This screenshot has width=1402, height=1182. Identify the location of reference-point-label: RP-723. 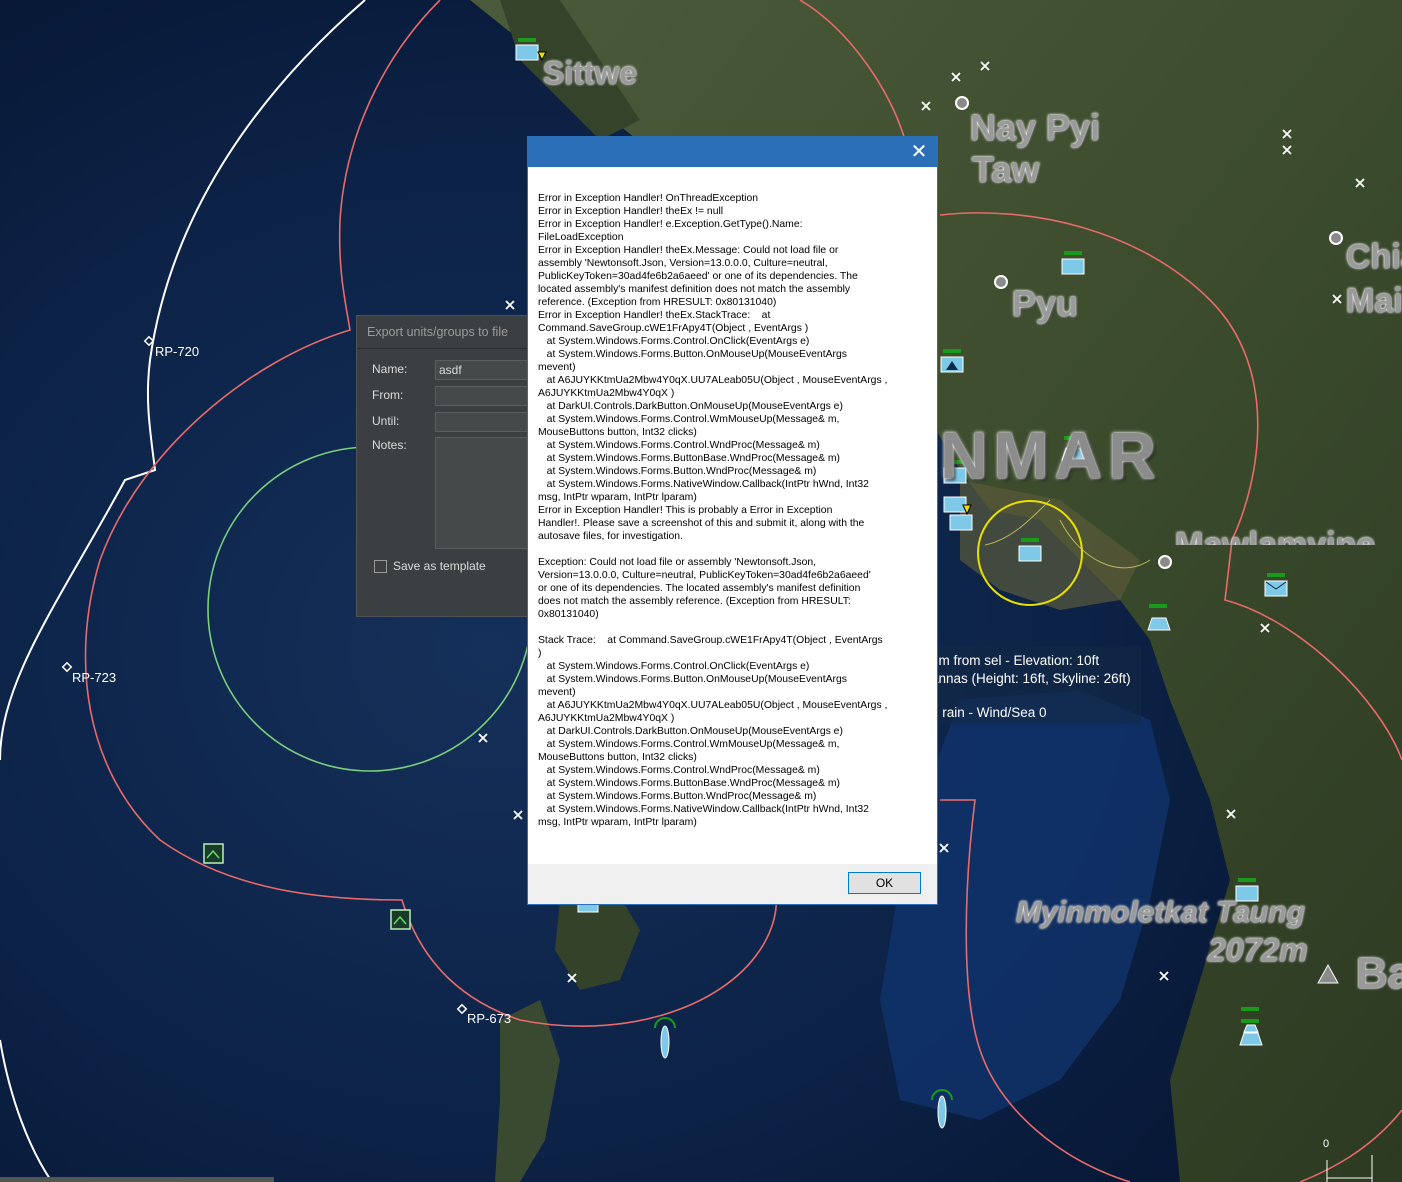
(94, 677).